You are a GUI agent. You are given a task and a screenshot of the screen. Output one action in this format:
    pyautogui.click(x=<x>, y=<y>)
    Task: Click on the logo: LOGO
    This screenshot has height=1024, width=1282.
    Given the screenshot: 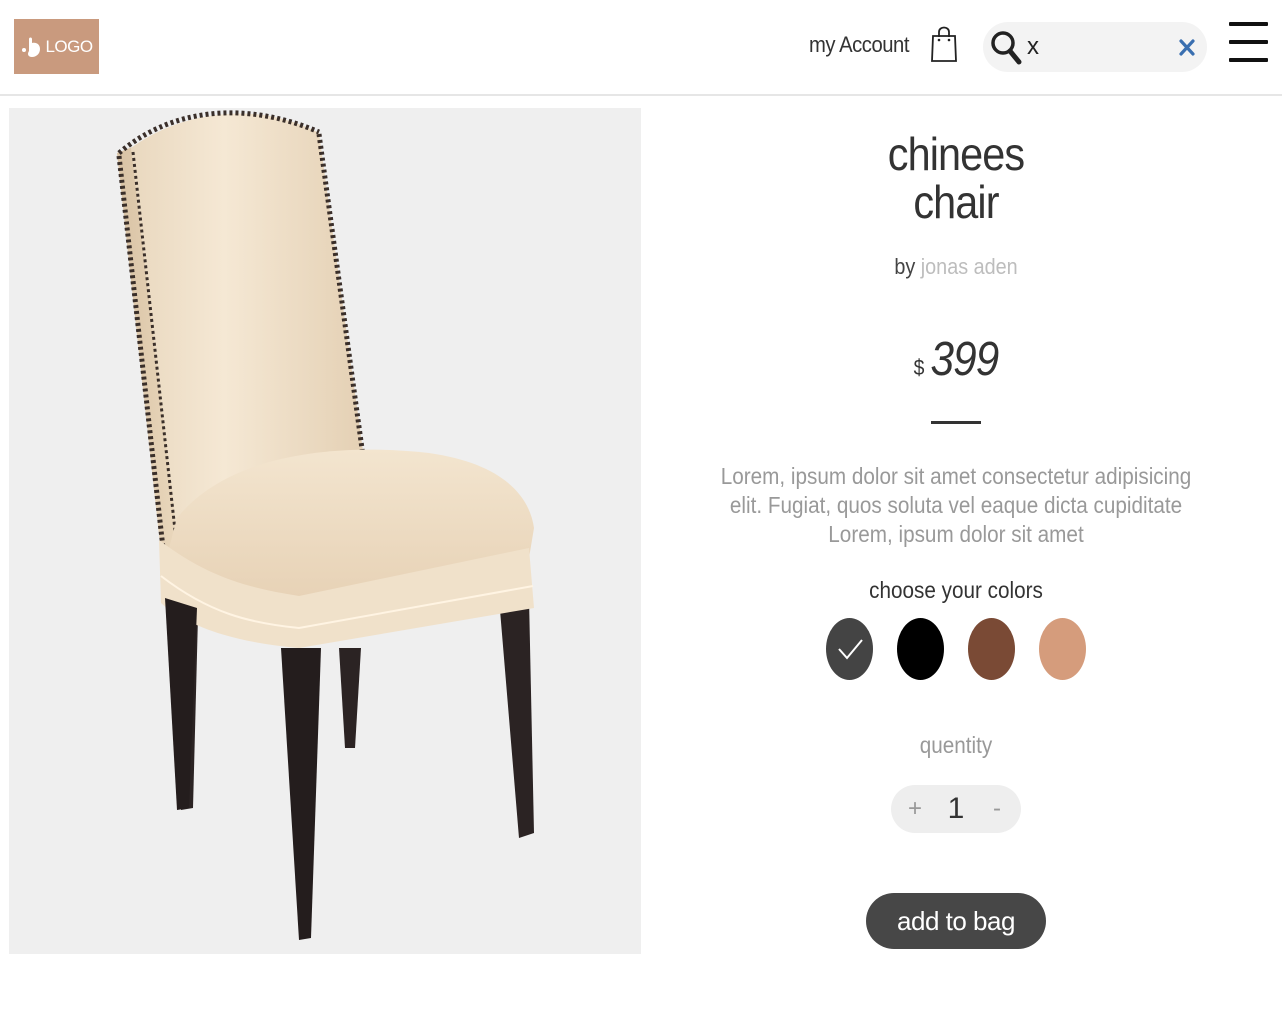 What is the action you would take?
    pyautogui.click(x=56, y=46)
    